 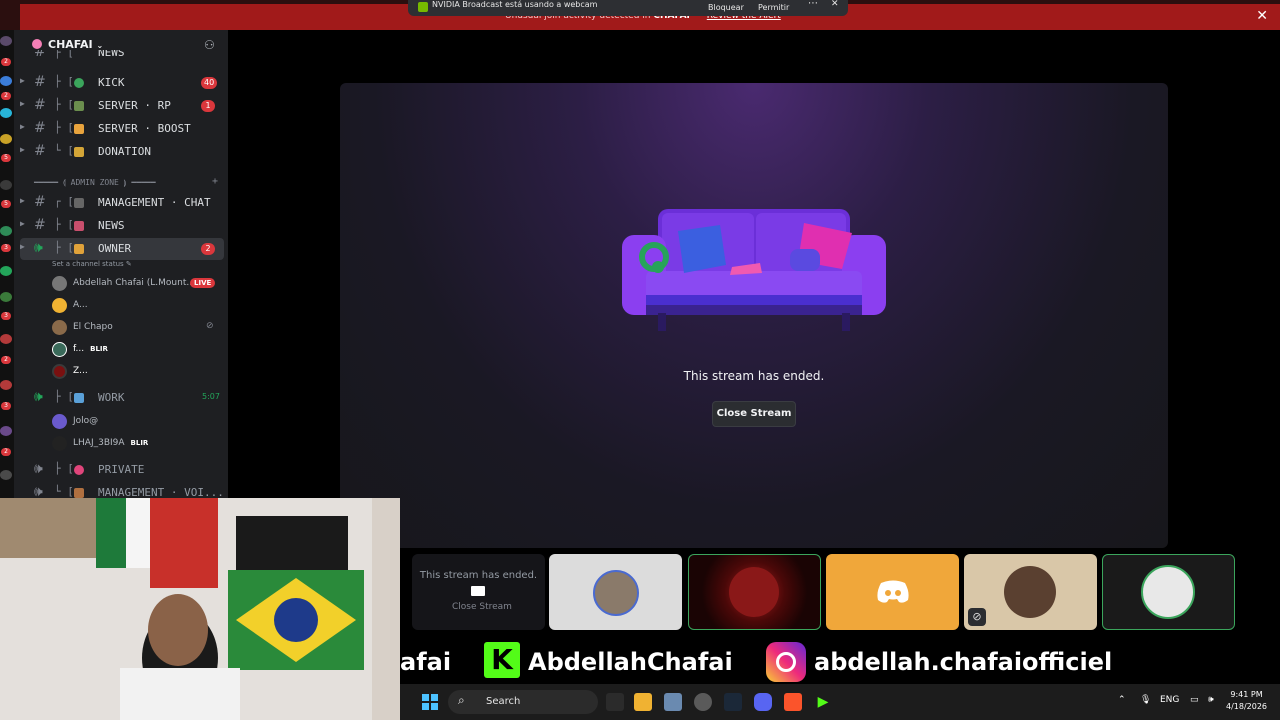 I want to click on channel-name: MANAGEMENT · CHAT, so click(x=154, y=202).